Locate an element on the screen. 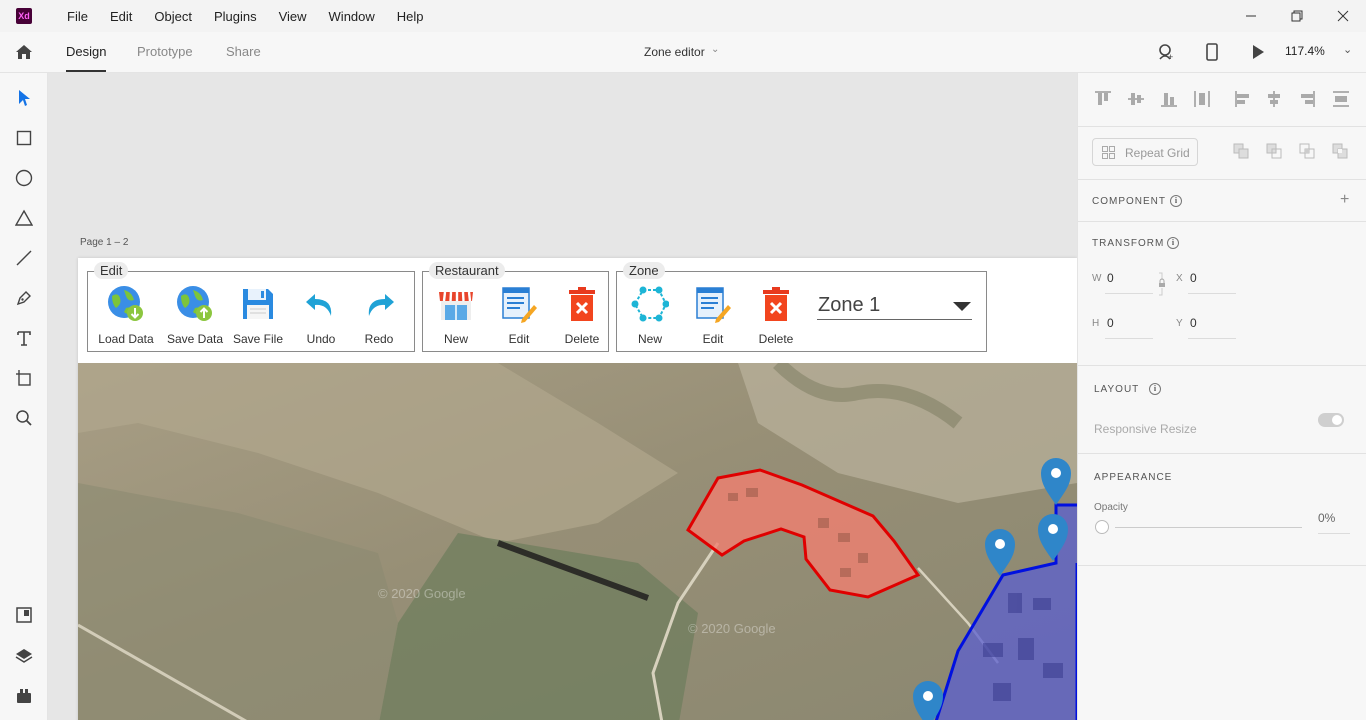  menu-plugins: Plugins is located at coordinates (235, 16).